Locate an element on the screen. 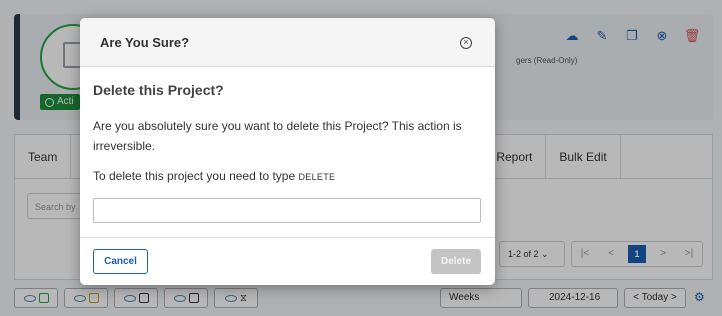 The height and width of the screenshot is (316, 722). modal-heading: Delete this Project? is located at coordinates (158, 90).